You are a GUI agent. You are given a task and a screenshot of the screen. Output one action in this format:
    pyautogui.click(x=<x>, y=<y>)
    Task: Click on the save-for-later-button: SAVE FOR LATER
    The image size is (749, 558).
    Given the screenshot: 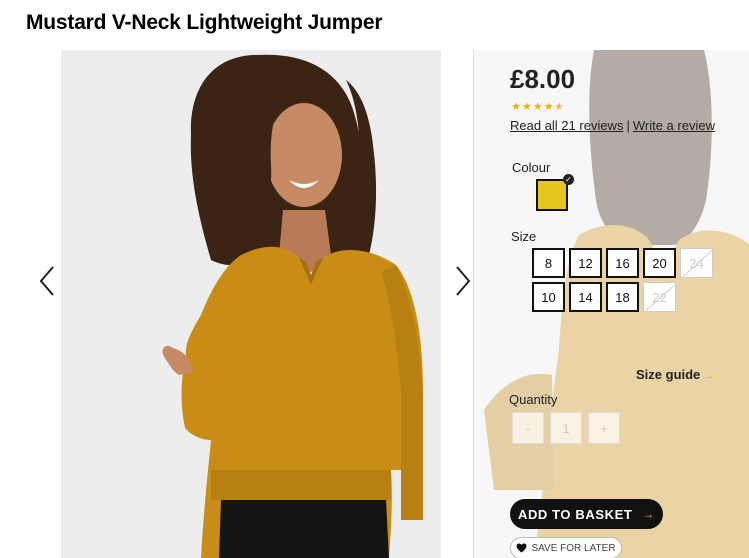 What is the action you would take?
    pyautogui.click(x=566, y=547)
    